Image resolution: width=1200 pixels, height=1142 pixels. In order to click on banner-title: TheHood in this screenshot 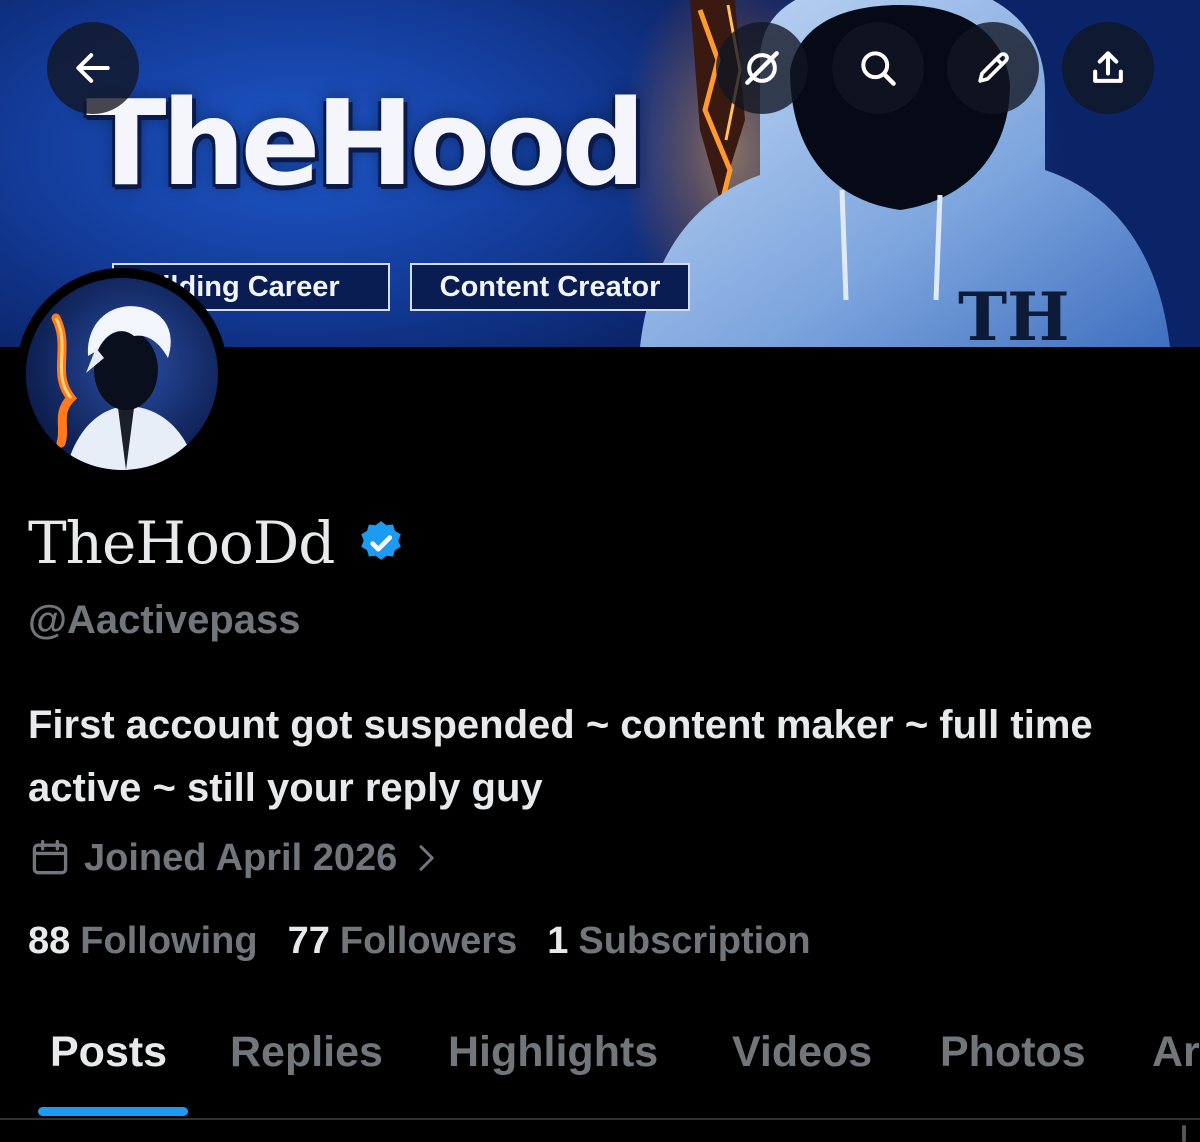, I will do `click(366, 143)`.